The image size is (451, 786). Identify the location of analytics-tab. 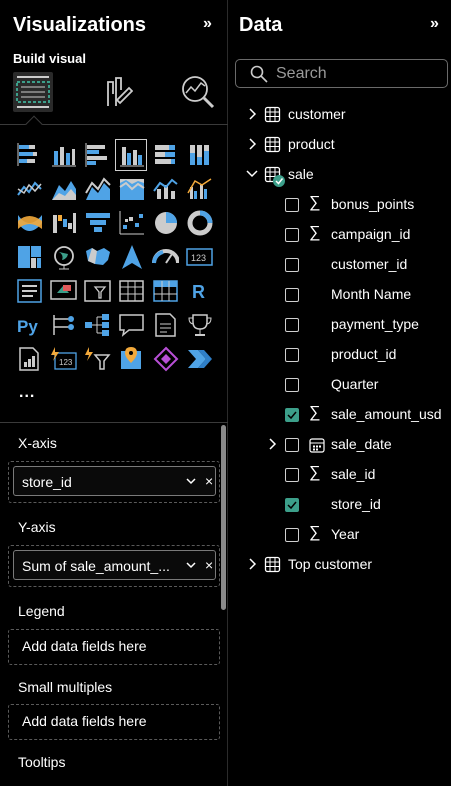
(198, 92).